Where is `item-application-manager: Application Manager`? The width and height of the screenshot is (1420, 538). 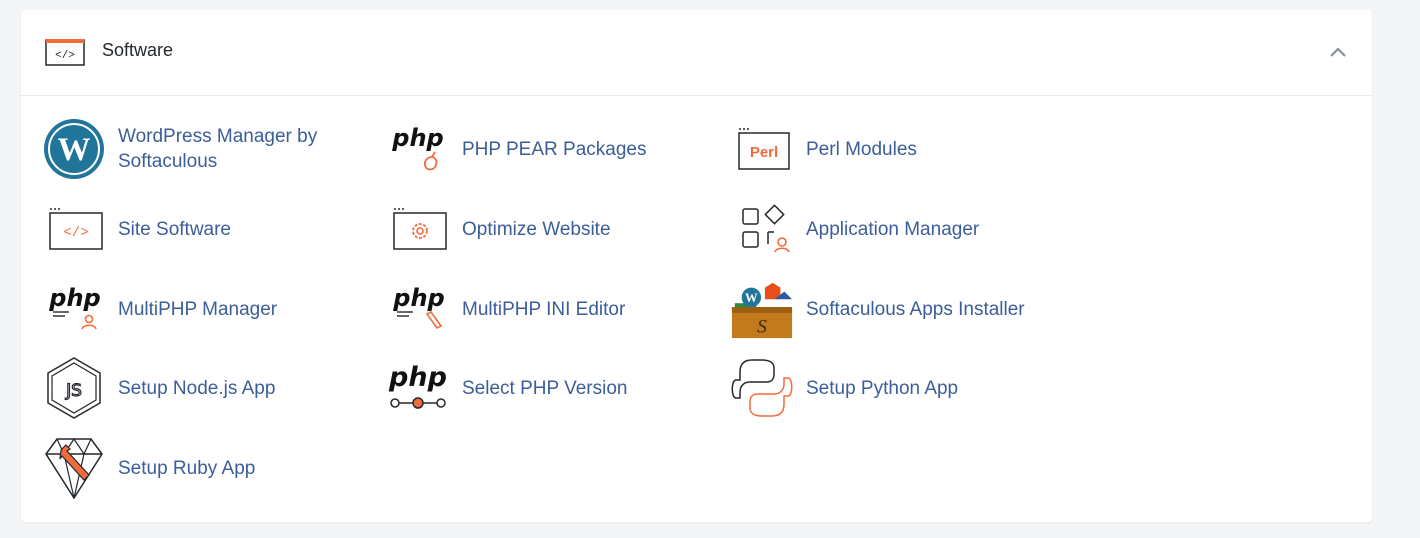
item-application-manager: Application Manager is located at coordinates (854, 229).